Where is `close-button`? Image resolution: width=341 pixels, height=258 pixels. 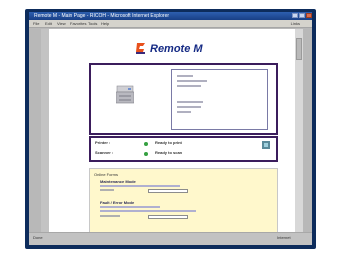
close-button is located at coordinates (309, 15).